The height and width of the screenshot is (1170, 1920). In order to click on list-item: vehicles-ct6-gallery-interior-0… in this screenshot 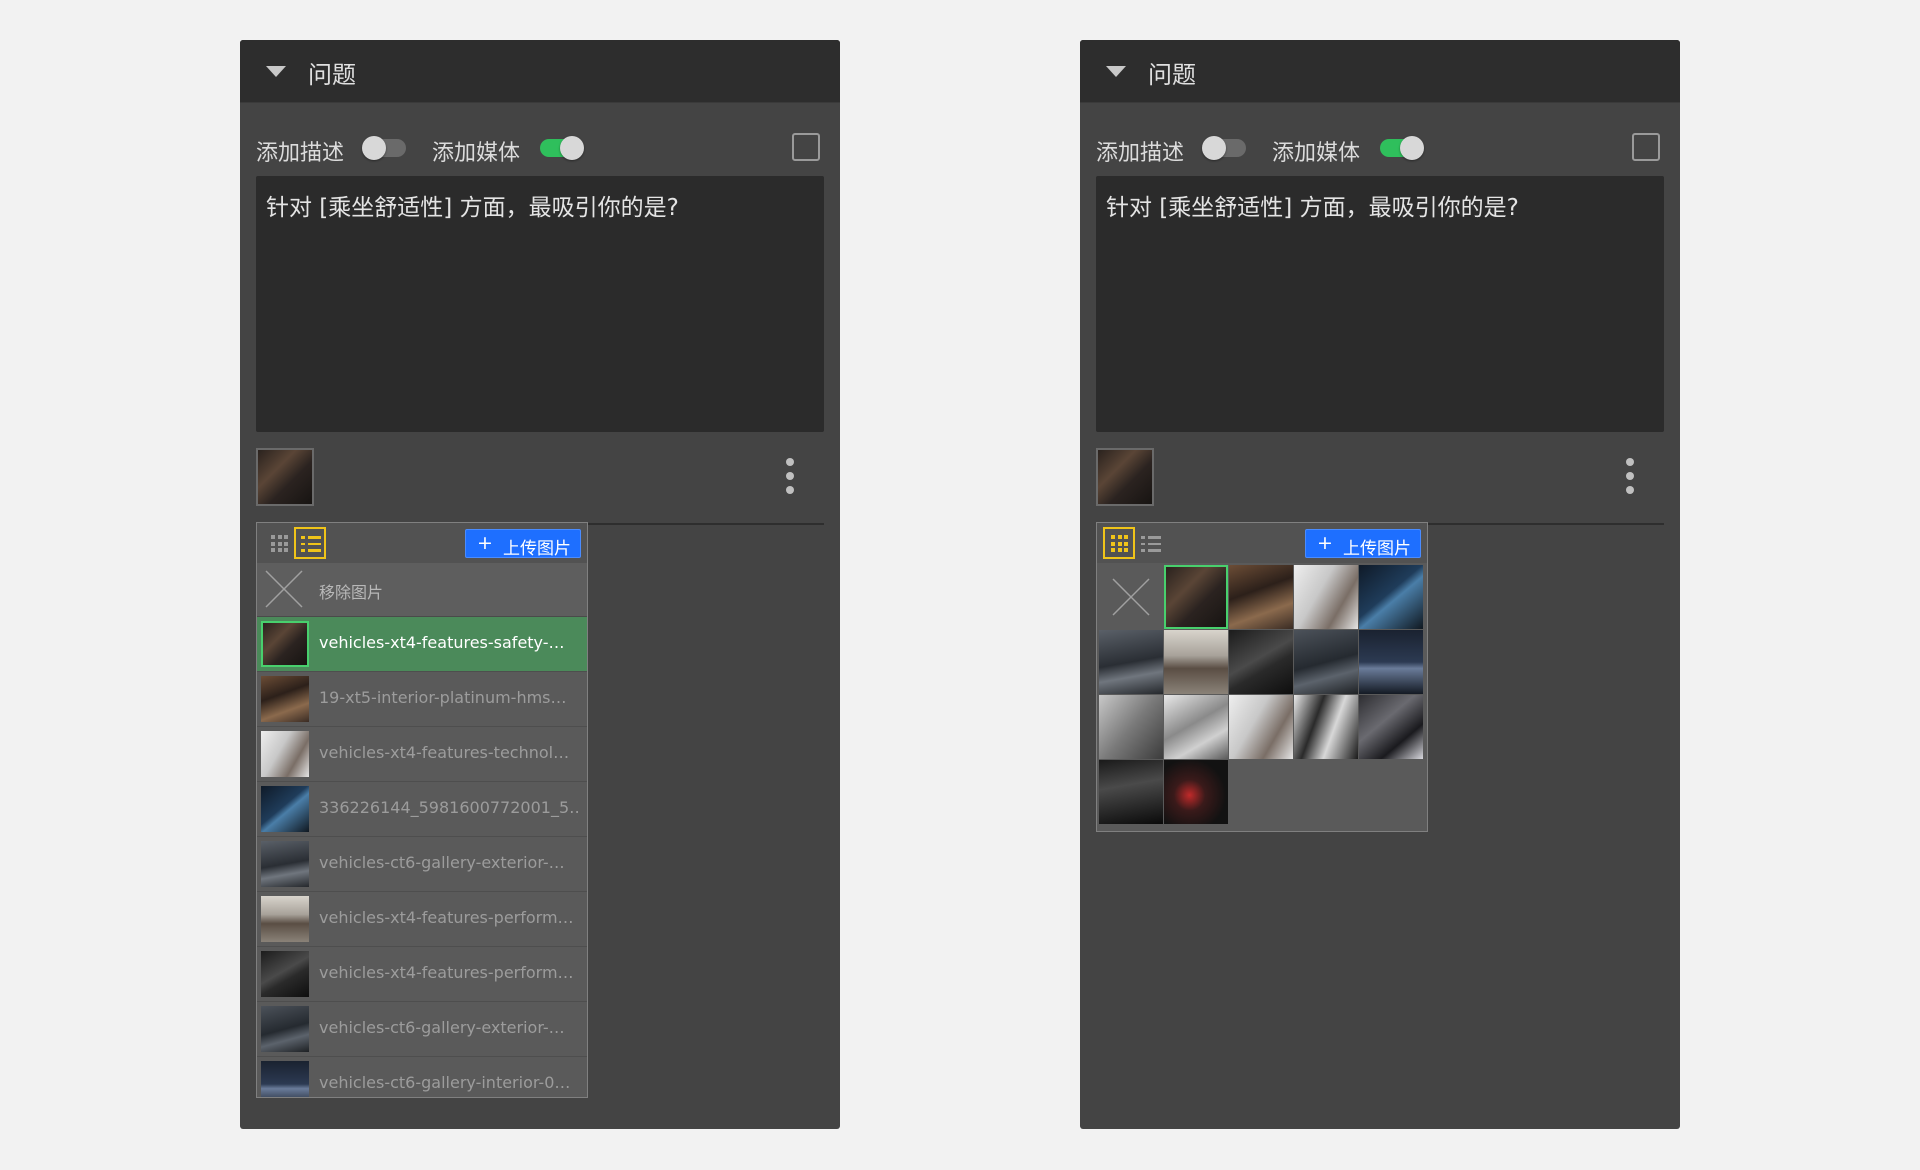, I will do `click(422, 1077)`.